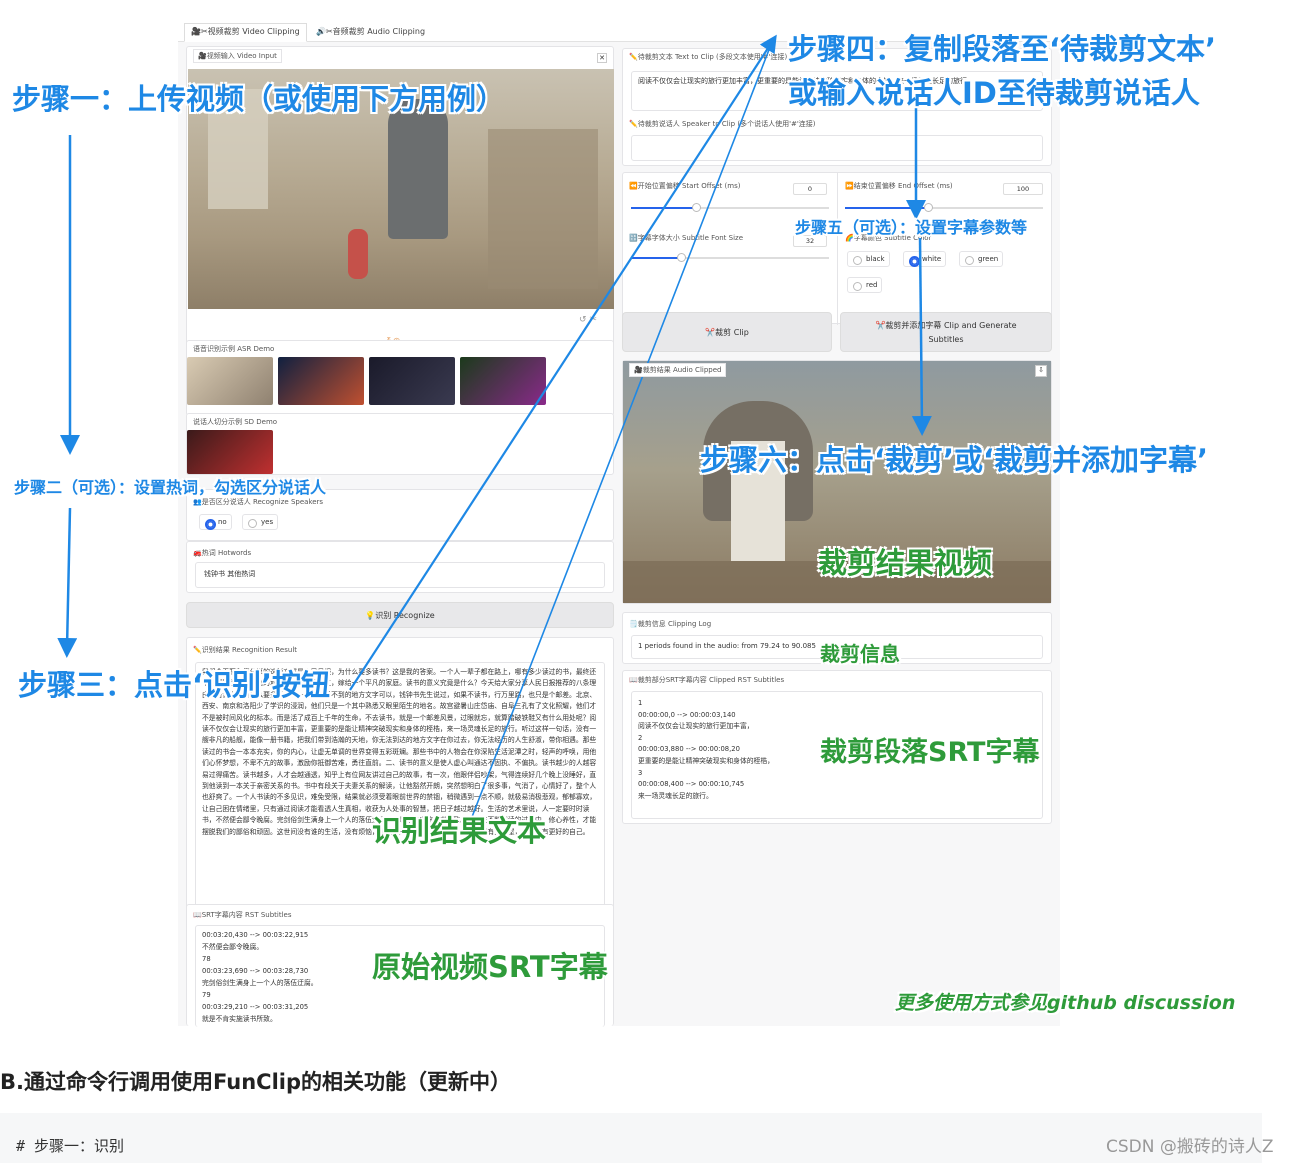 Image resolution: width=1304 pixels, height=1163 pixels. Describe the element at coordinates (1065, 1003) in the screenshot. I see `annotation-more: 更多使用方式参见github discussion` at that location.